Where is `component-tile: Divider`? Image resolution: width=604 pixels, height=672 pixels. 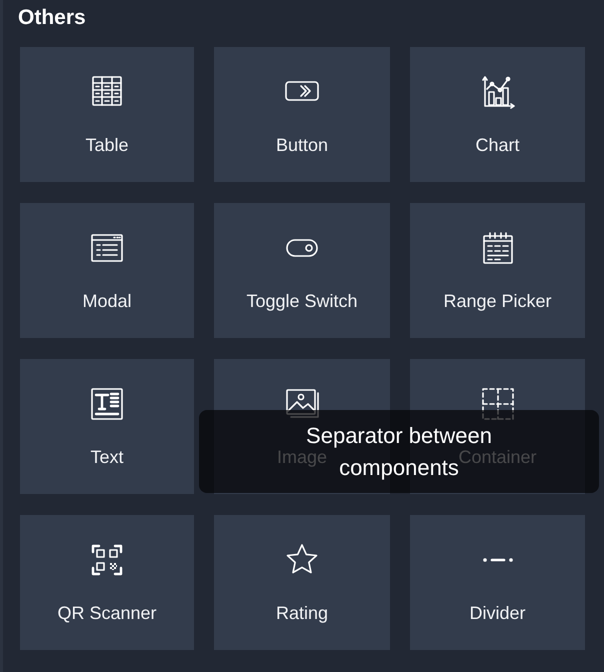
component-tile: Divider is located at coordinates (497, 582).